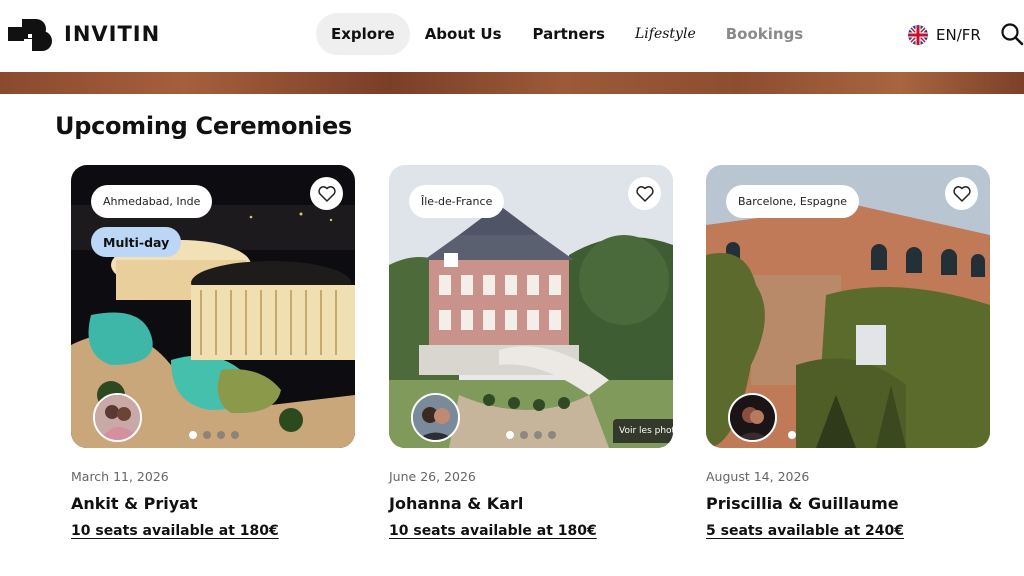  Describe the element at coordinates (432, 476) in the screenshot. I see `ceremony-date: June 26, 2026` at that location.